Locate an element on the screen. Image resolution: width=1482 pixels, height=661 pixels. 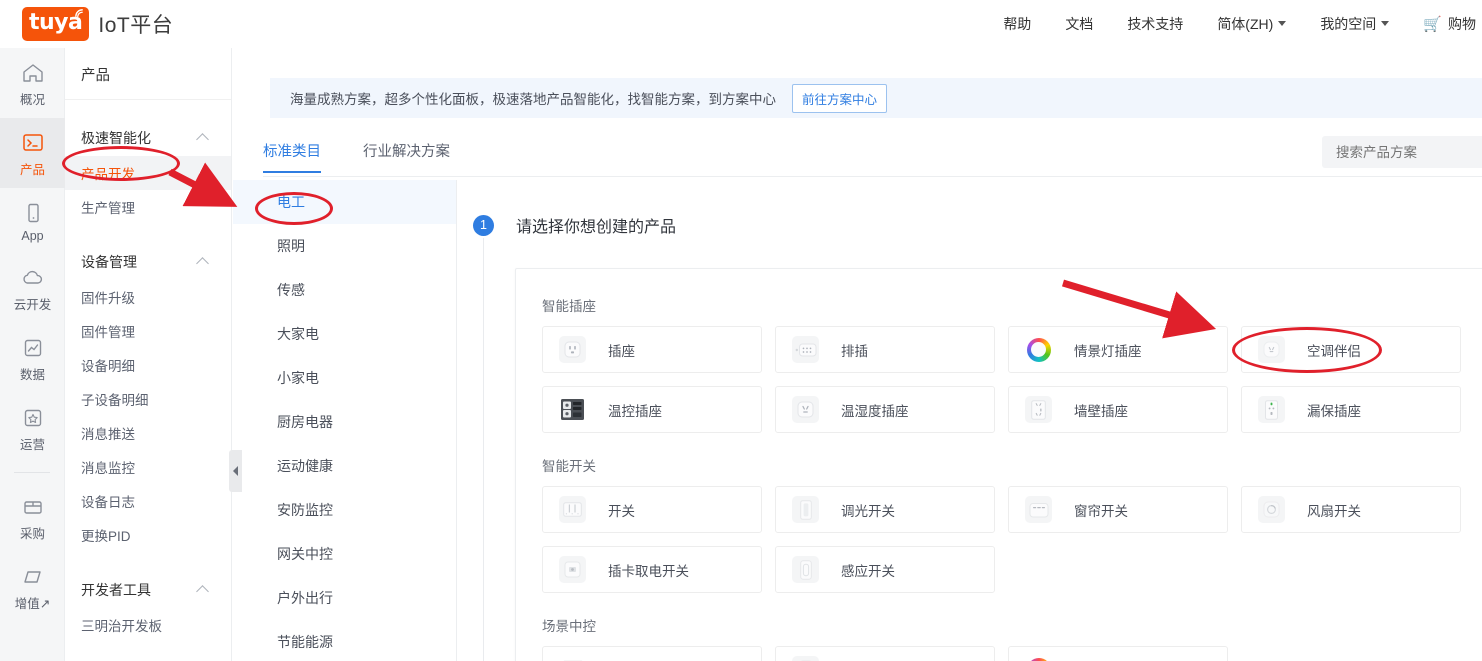
rail-item-purchase: 采购 is located at coordinates (32, 517).